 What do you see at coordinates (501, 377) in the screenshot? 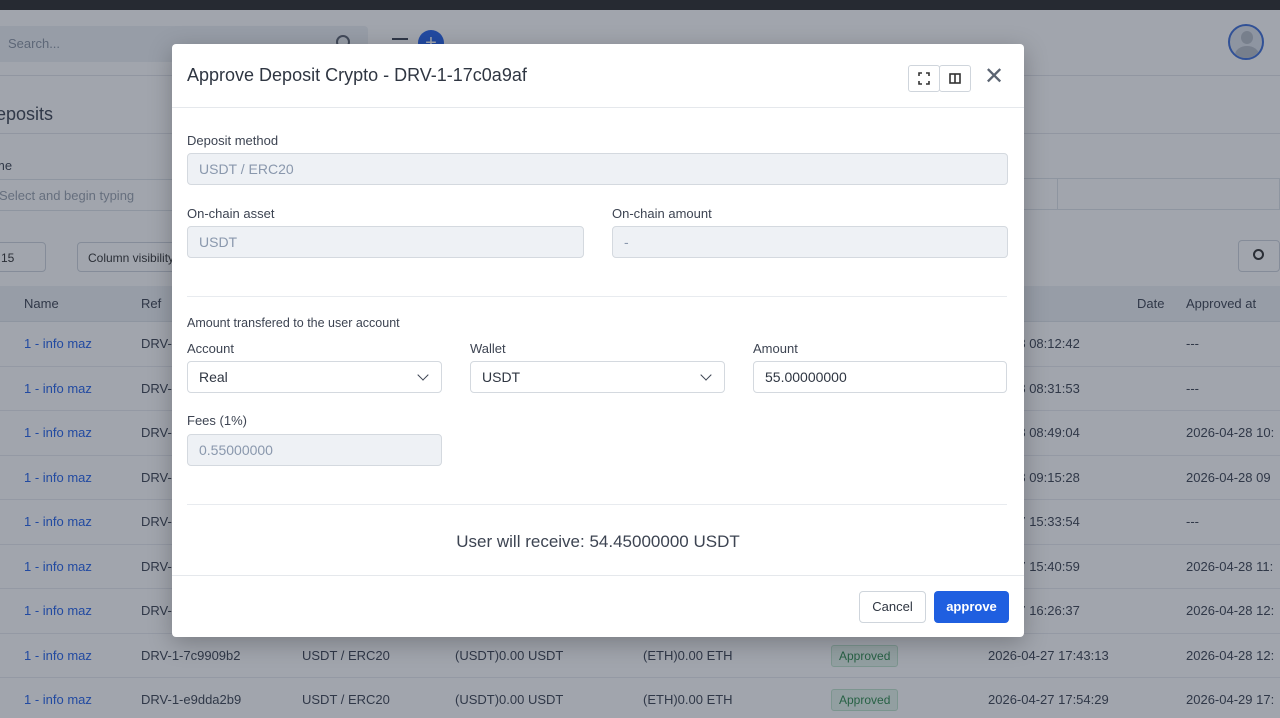
I see `wallet-value: USDT` at bounding box center [501, 377].